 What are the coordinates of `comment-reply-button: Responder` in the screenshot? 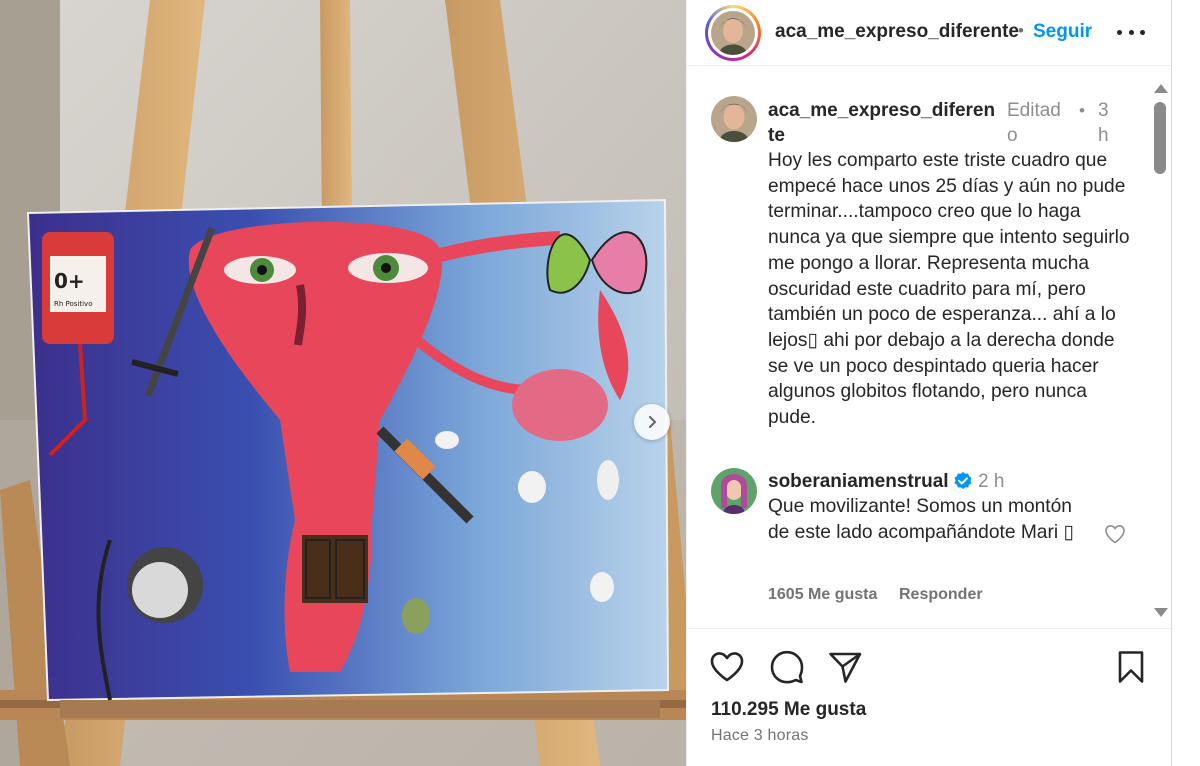 It's located at (941, 595).